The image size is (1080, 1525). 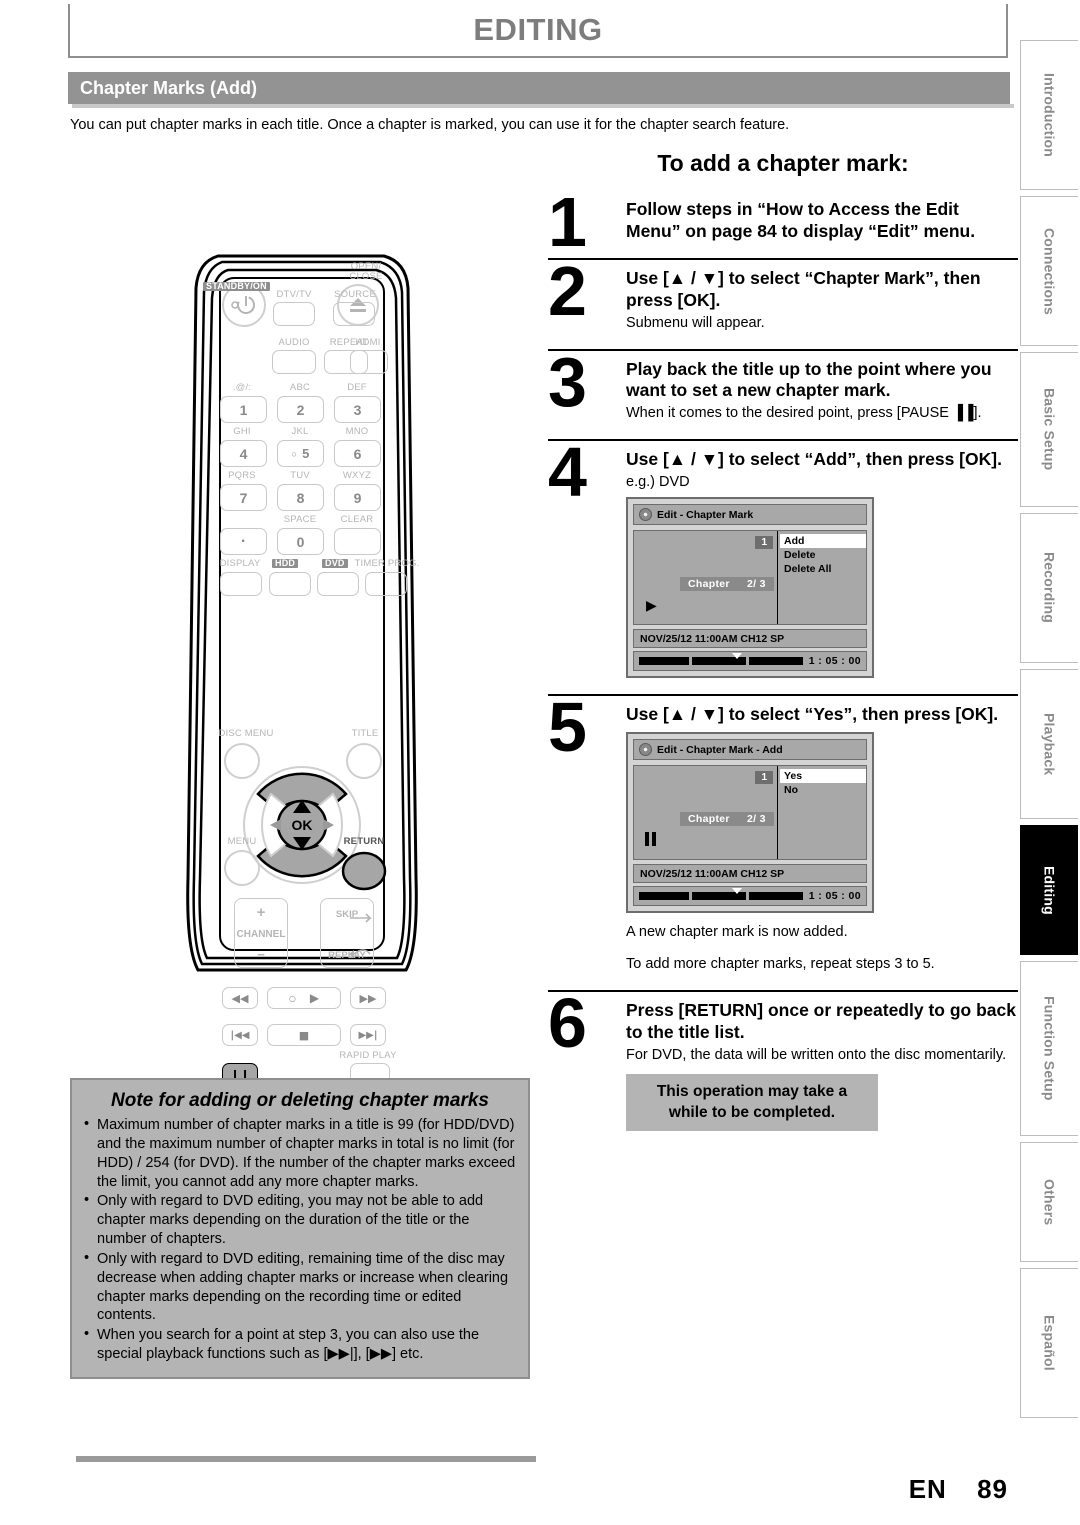 What do you see at coordinates (1049, 1343) in the screenshot?
I see `chapter-tab-espa-ol: Español` at bounding box center [1049, 1343].